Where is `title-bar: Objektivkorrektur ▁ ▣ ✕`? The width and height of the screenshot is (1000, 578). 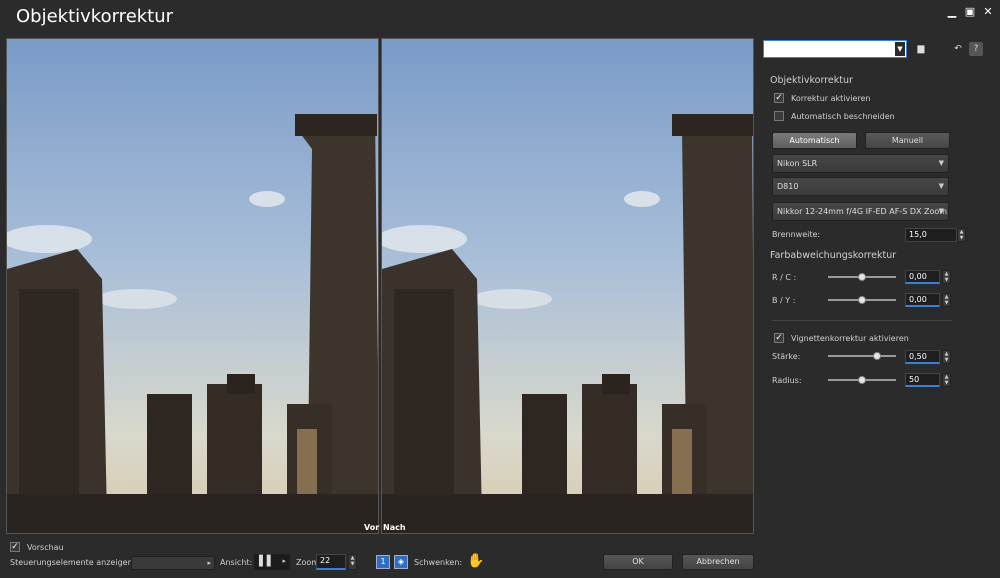 title-bar: Objektivkorrektur ▁ ▣ ✕ is located at coordinates (500, 18).